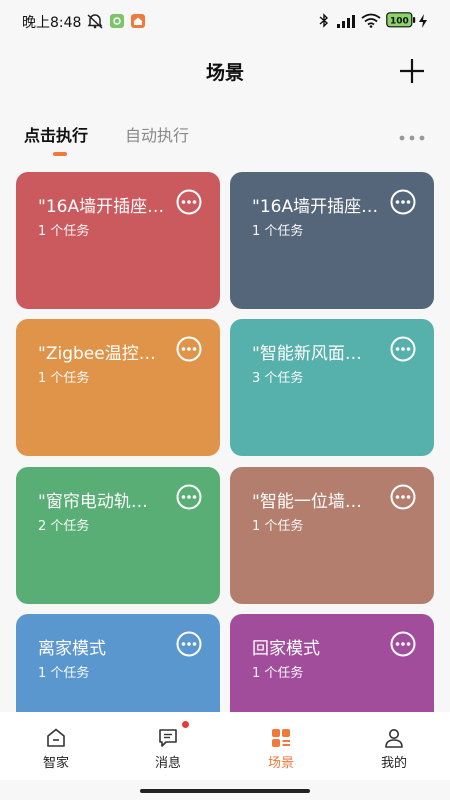 The image size is (450, 800). I want to click on nav-label: 消息, so click(167, 763).